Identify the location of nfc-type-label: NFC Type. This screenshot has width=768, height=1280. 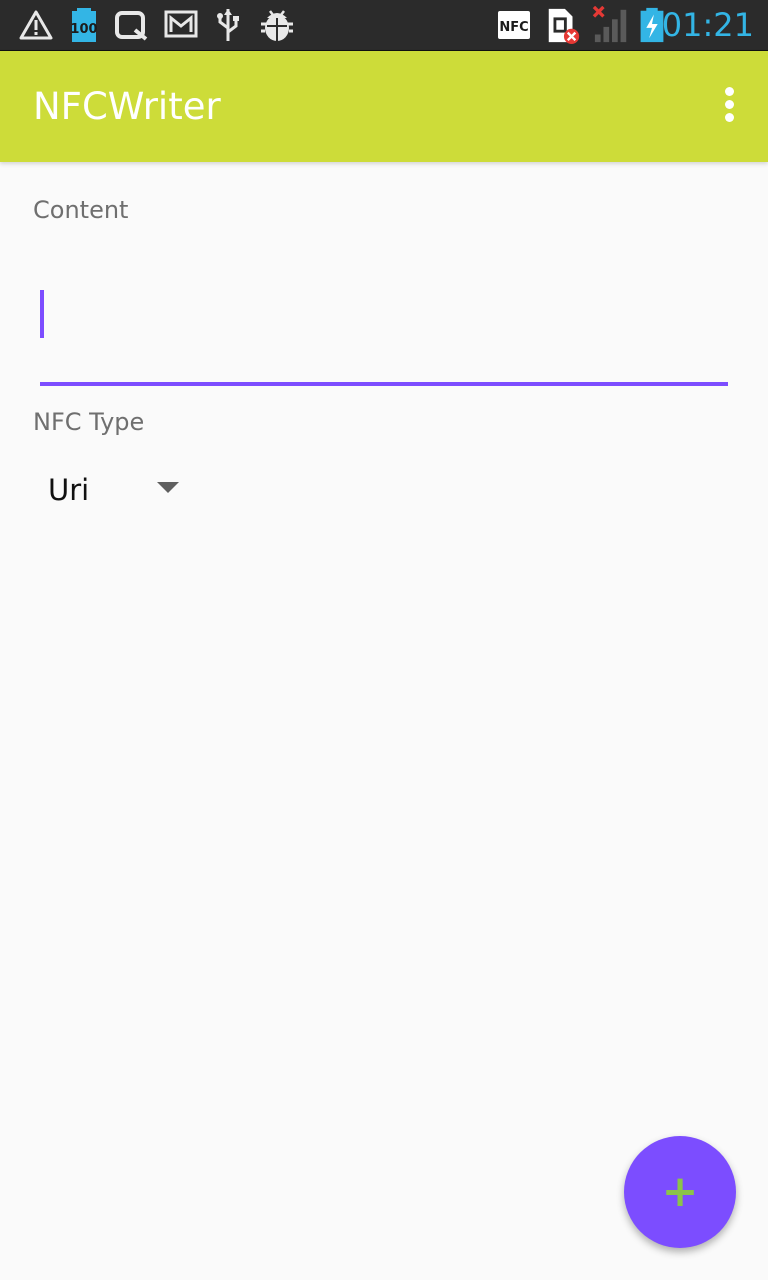
(89, 422).